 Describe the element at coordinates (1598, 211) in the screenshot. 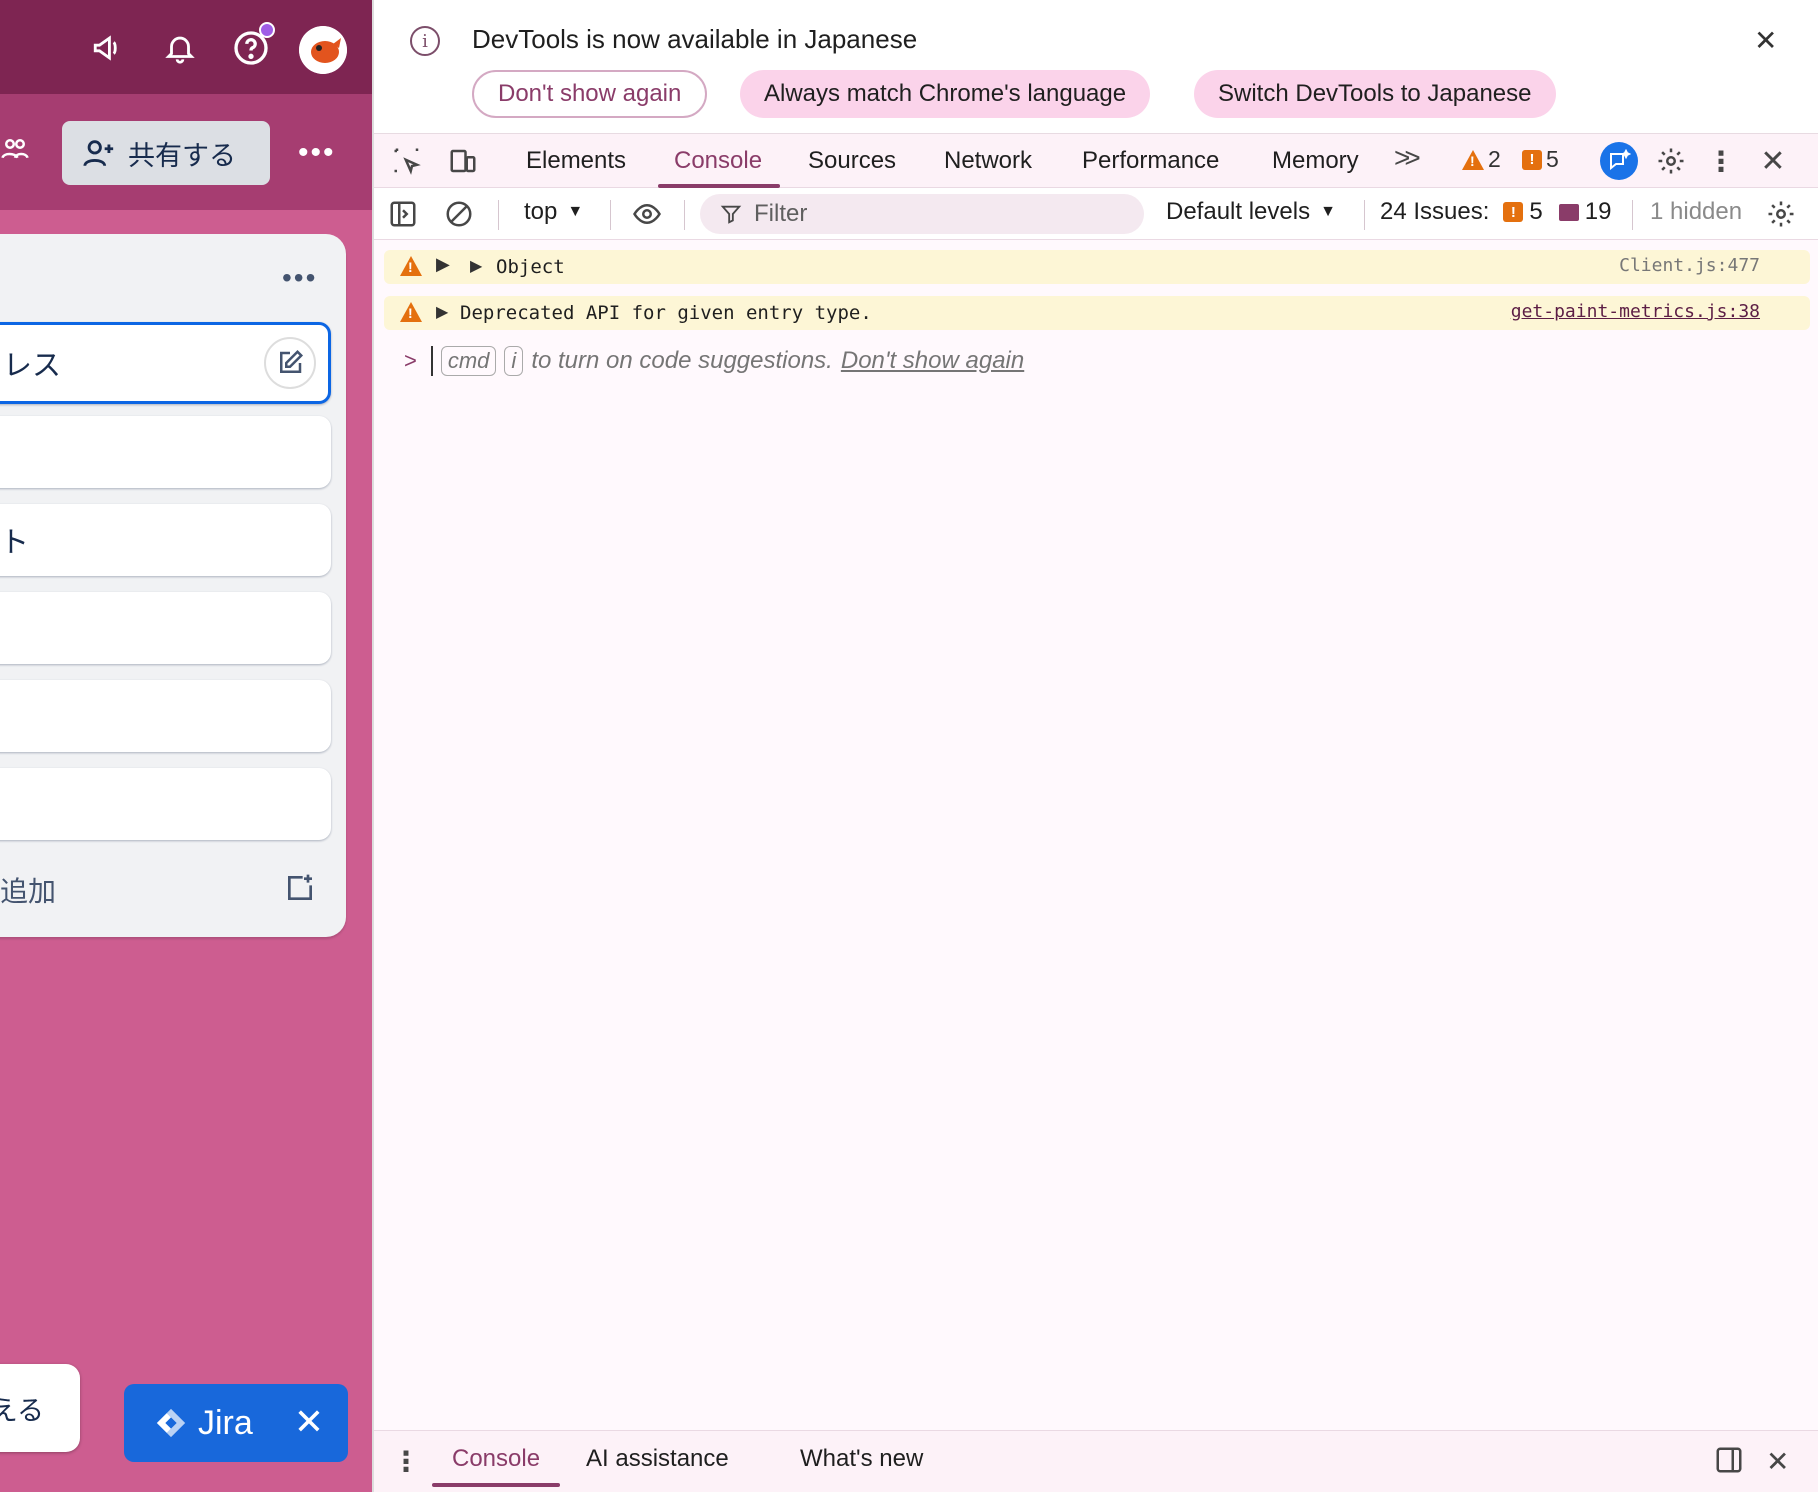

I see `issues-messages: 19` at that location.